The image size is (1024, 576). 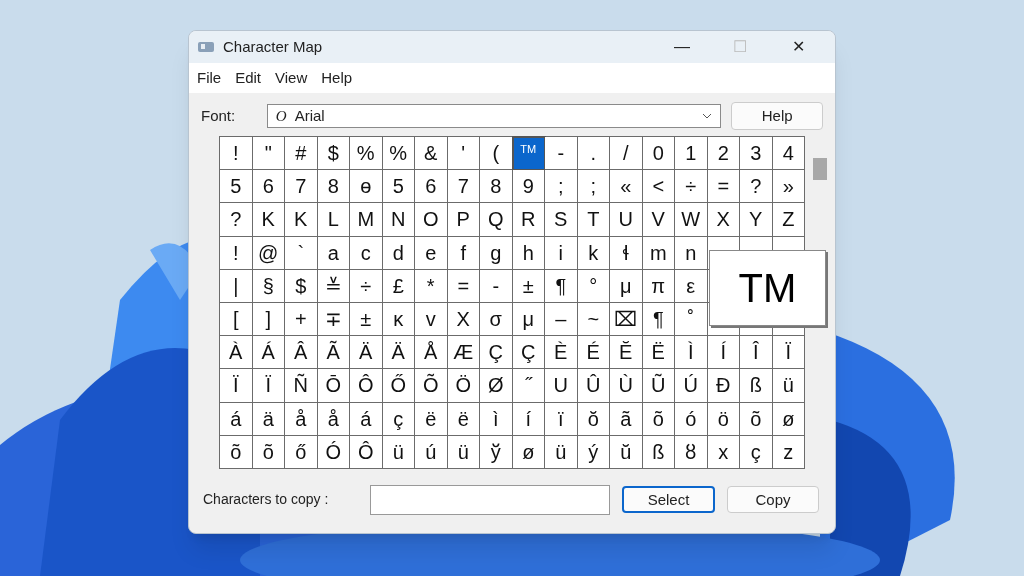 I want to click on character-cell: Ĕ, so click(x=626, y=353).